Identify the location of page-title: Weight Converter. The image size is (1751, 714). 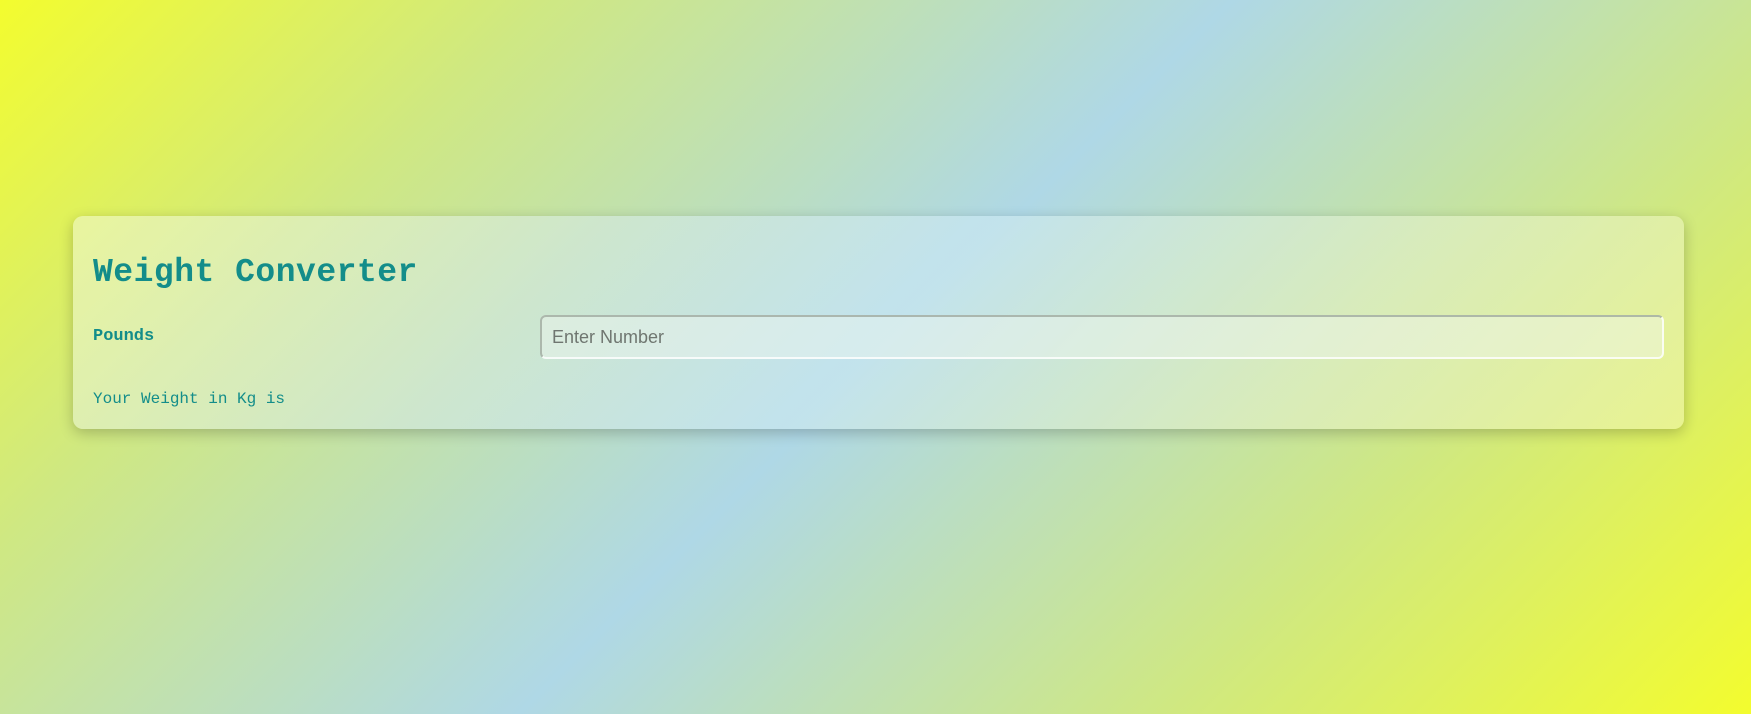
(255, 272).